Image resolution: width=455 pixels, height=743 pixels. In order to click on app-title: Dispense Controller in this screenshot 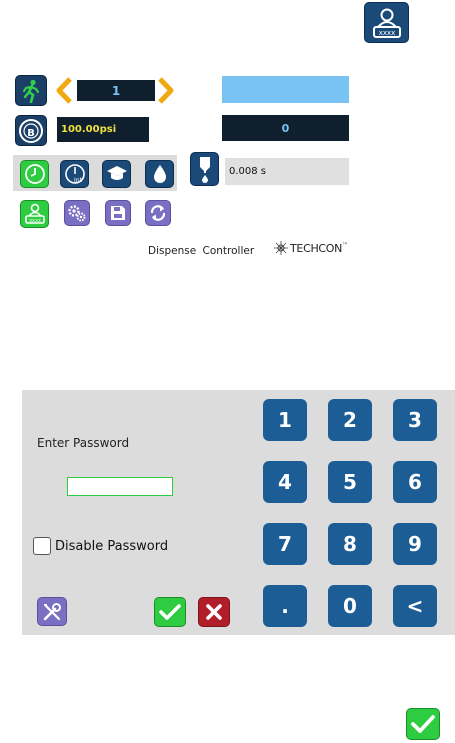, I will do `click(201, 251)`.